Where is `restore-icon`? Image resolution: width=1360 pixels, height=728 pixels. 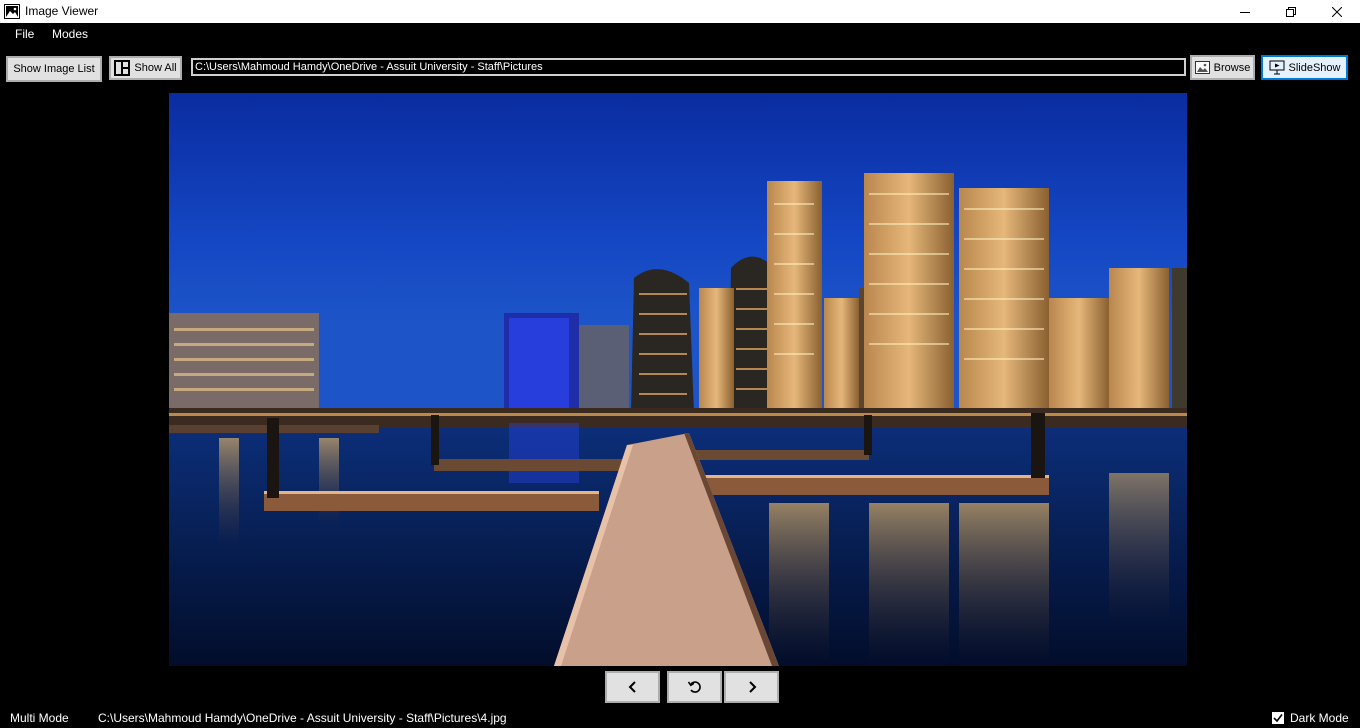
restore-icon is located at coordinates (1291, 11).